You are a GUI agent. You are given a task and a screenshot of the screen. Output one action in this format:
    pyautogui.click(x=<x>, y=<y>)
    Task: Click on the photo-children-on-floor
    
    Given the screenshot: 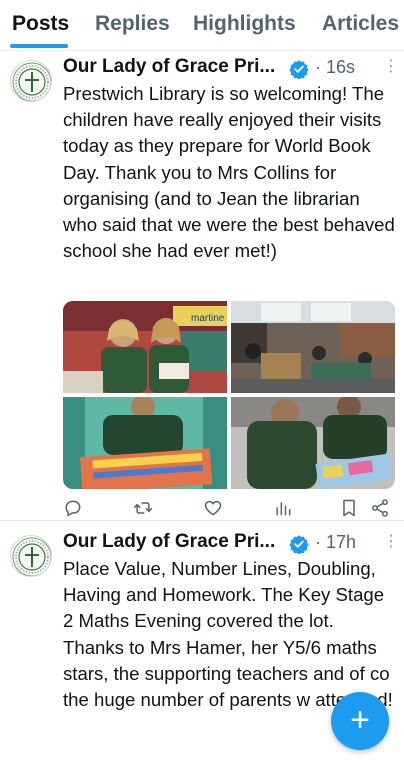 What is the action you would take?
    pyautogui.click(x=313, y=443)
    